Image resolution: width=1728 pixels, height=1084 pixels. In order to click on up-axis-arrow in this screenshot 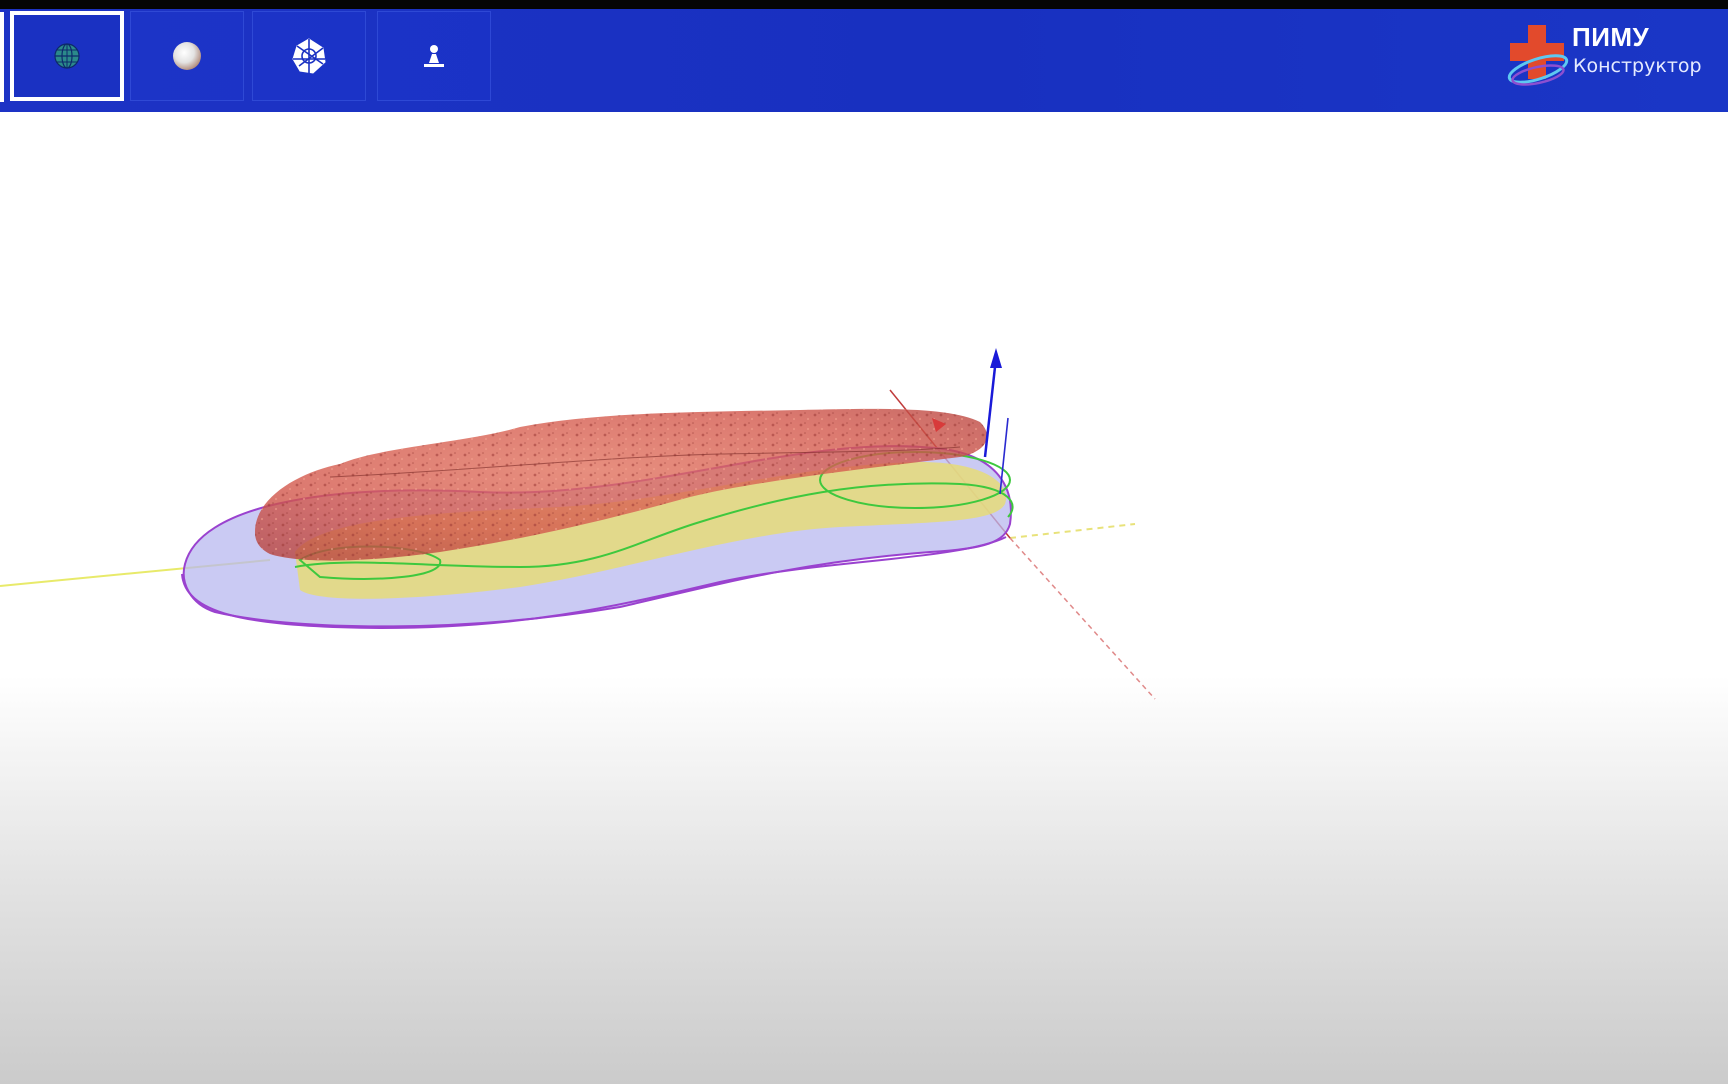, I will do `click(990, 407)`.